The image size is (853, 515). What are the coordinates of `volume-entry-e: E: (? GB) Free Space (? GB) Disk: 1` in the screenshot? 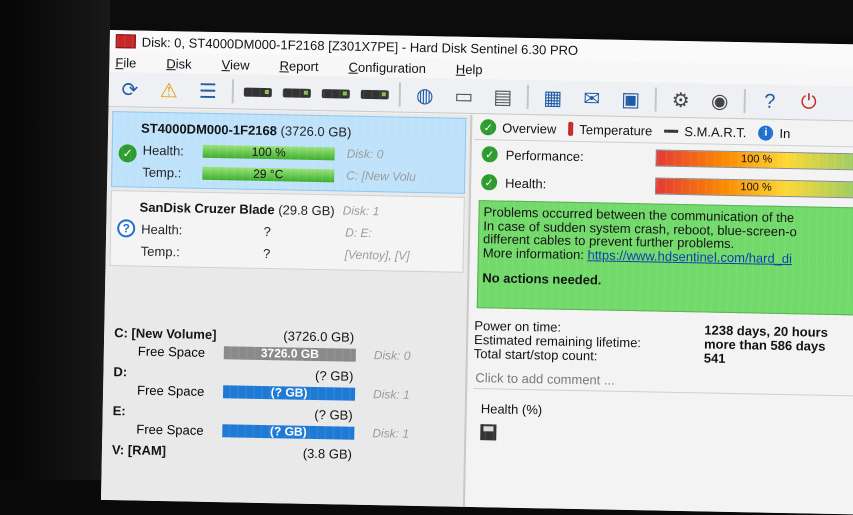 It's located at (282, 424).